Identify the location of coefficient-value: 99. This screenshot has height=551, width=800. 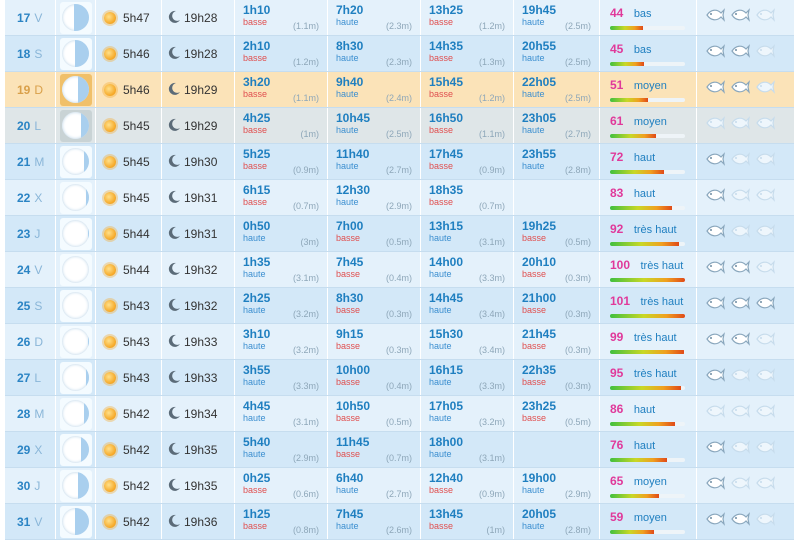
(617, 337).